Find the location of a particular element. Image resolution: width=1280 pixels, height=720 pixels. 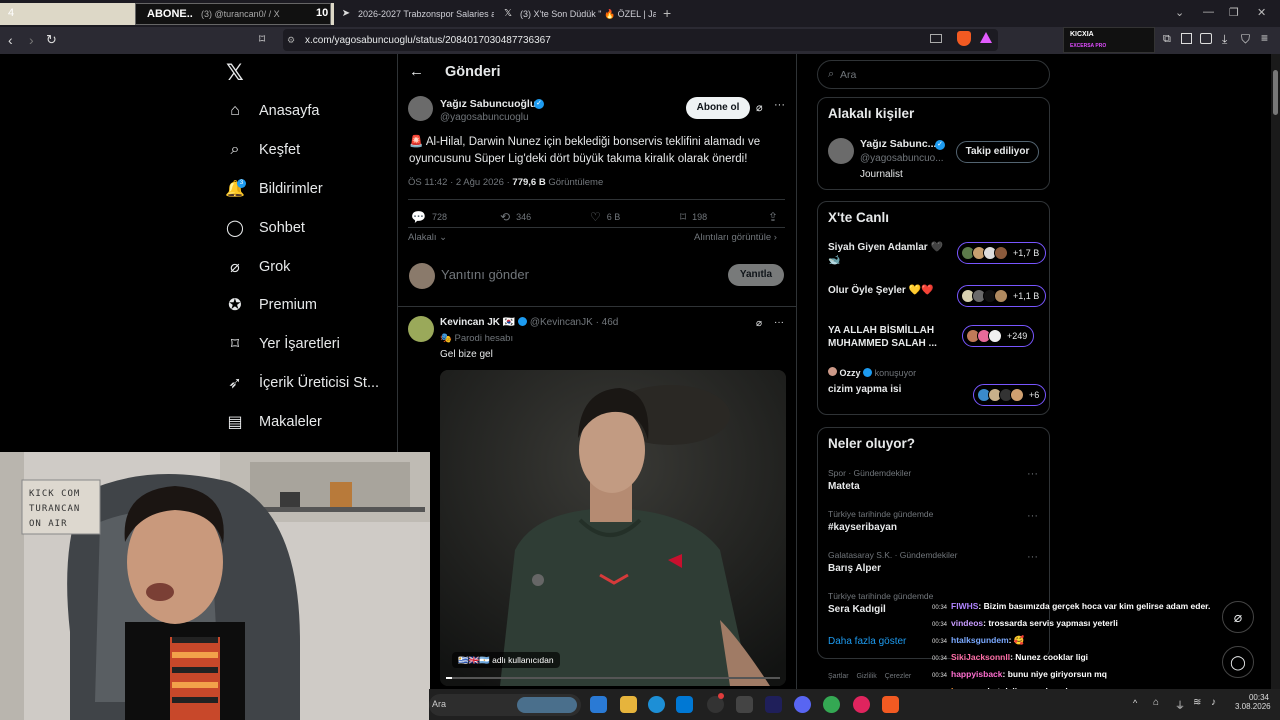

chat-username: happyisback is located at coordinates (977, 674).